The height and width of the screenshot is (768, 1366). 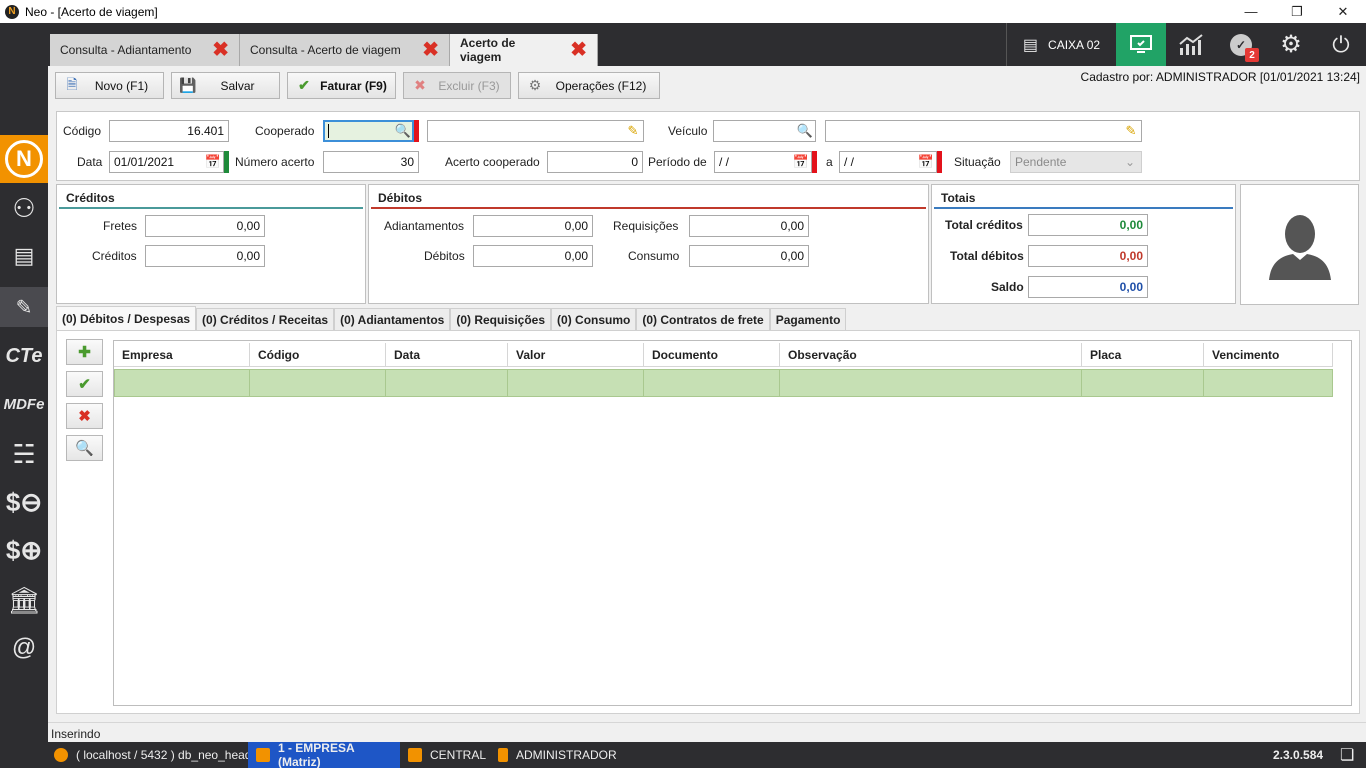 What do you see at coordinates (447, 755) in the screenshot?
I see `central-indicator: CENTRAL` at bounding box center [447, 755].